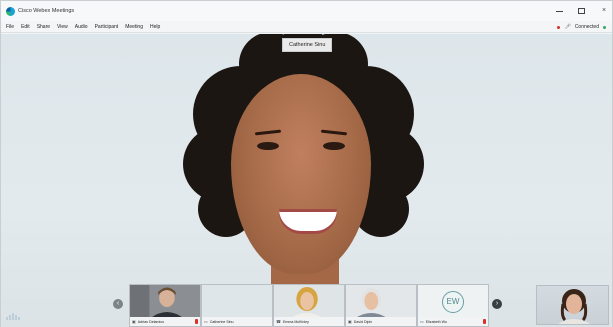 This screenshot has width=613, height=327. Describe the element at coordinates (453, 321) in the screenshot. I see `thumbnail-label-bar: ▭ Elizabeth Wu` at that location.